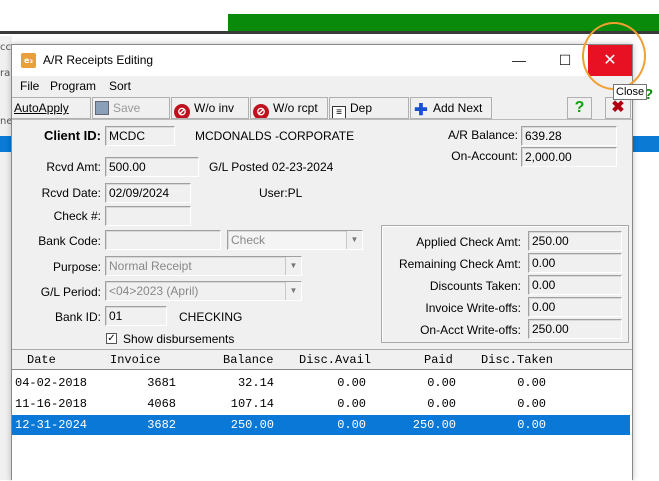 This screenshot has width=659, height=481. What do you see at coordinates (329, 32) in the screenshot?
I see `background-divider` at bounding box center [329, 32].